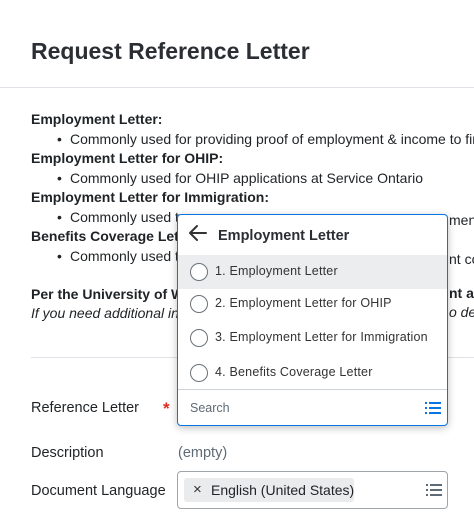 This screenshot has width=474, height=520. I want to click on info-heading-immigration: Employment Letter for Immigration:, so click(150, 197).